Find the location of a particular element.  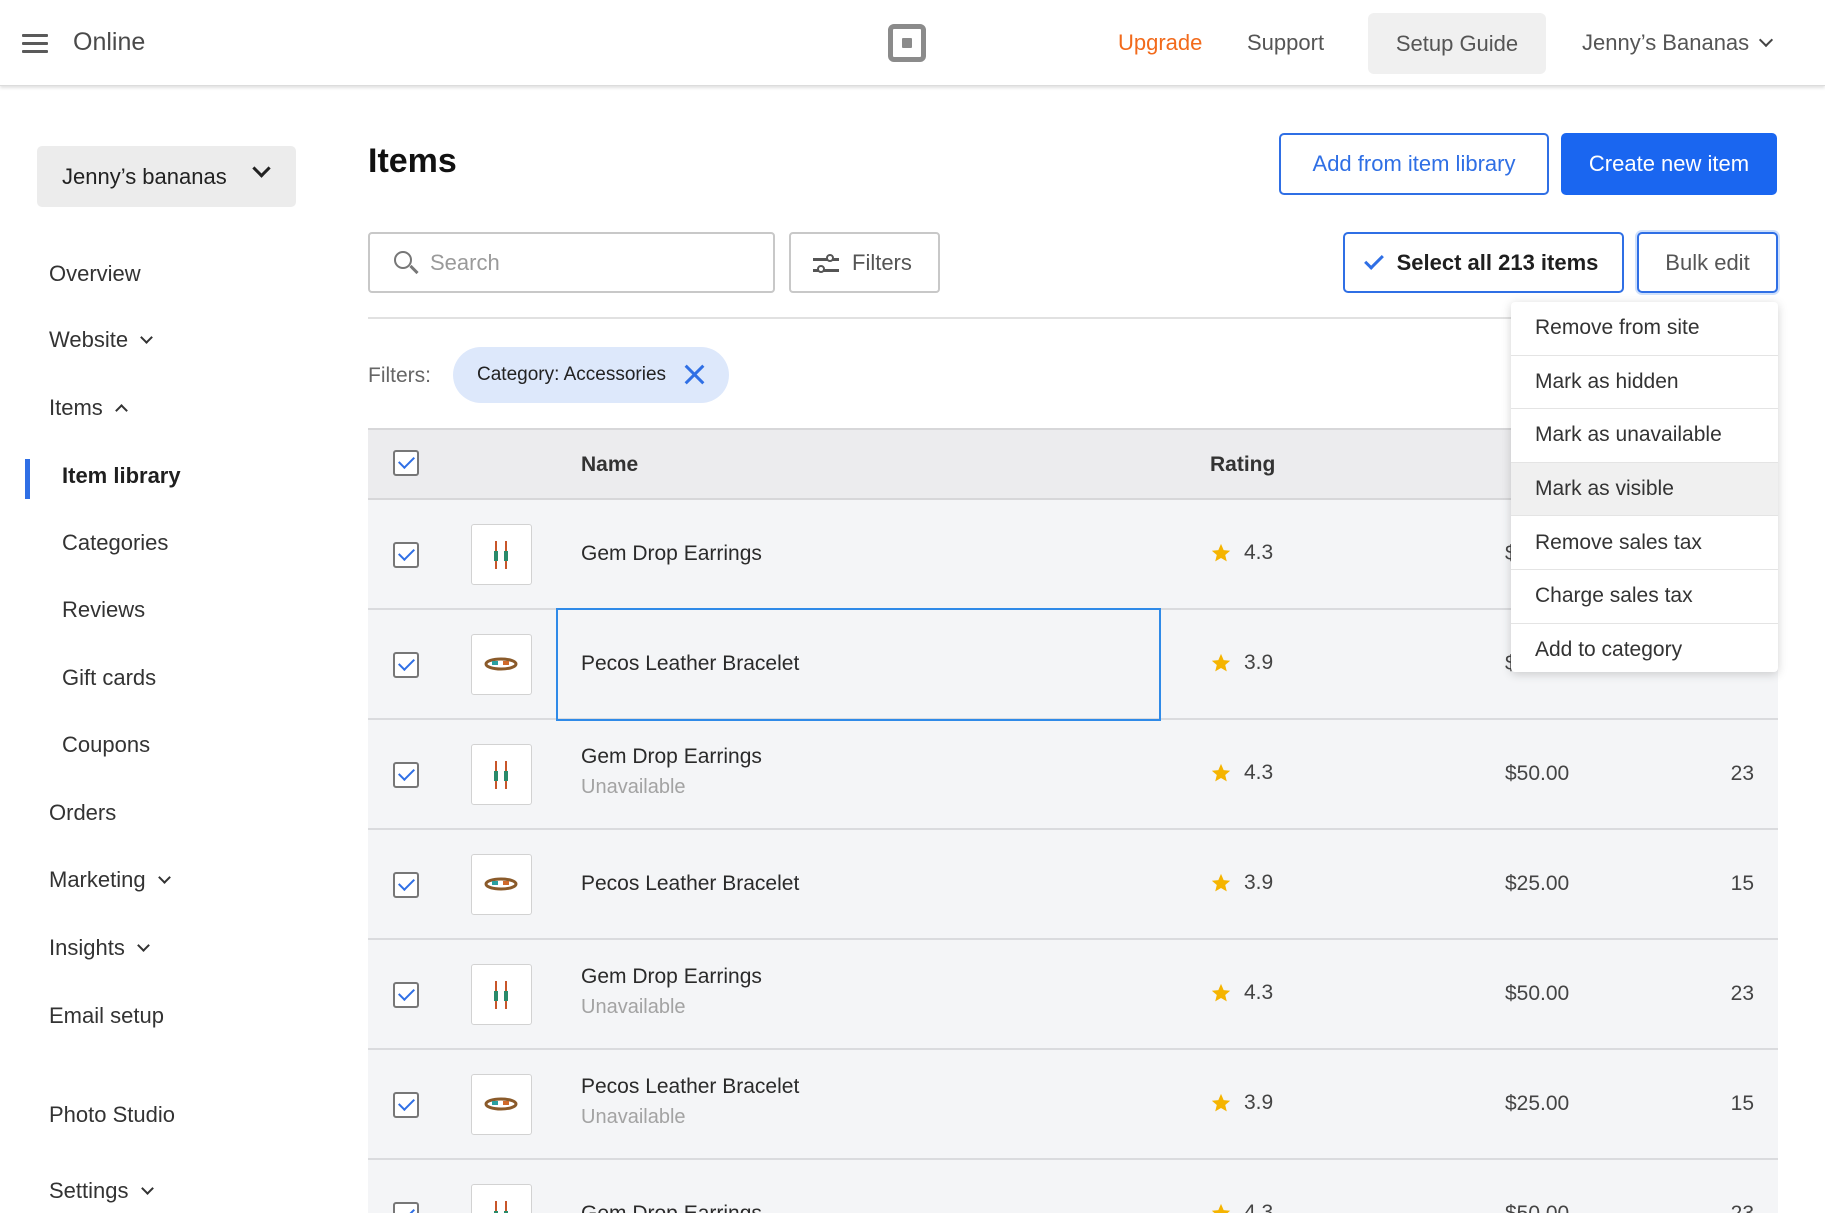

sidebar-item-overview: Overview is located at coordinates (95, 274).